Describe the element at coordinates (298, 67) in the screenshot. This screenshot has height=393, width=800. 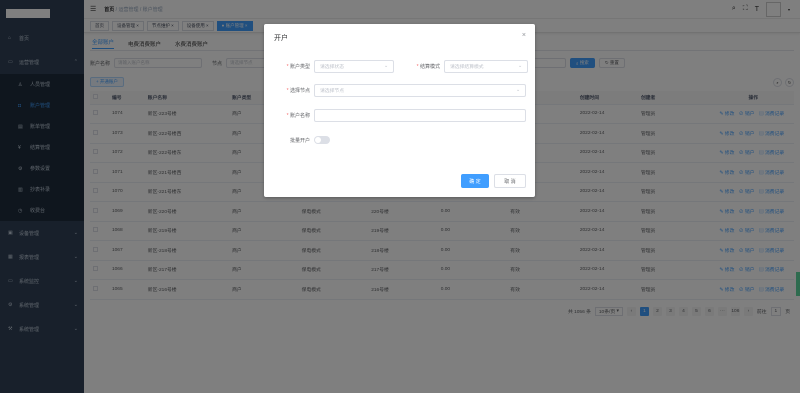
I see `type-label: * 账户类型` at that location.